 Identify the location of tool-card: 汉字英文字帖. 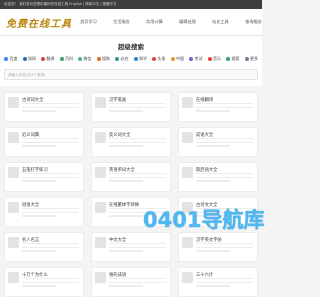
(218, 247).